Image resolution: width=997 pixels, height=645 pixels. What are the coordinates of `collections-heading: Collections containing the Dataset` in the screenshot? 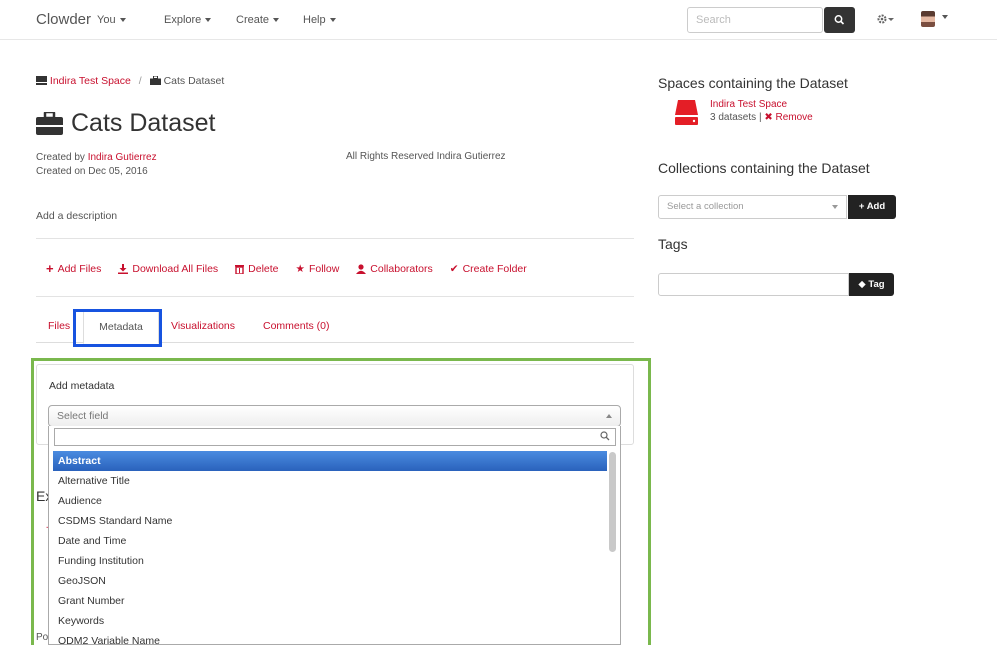 It's located at (764, 168).